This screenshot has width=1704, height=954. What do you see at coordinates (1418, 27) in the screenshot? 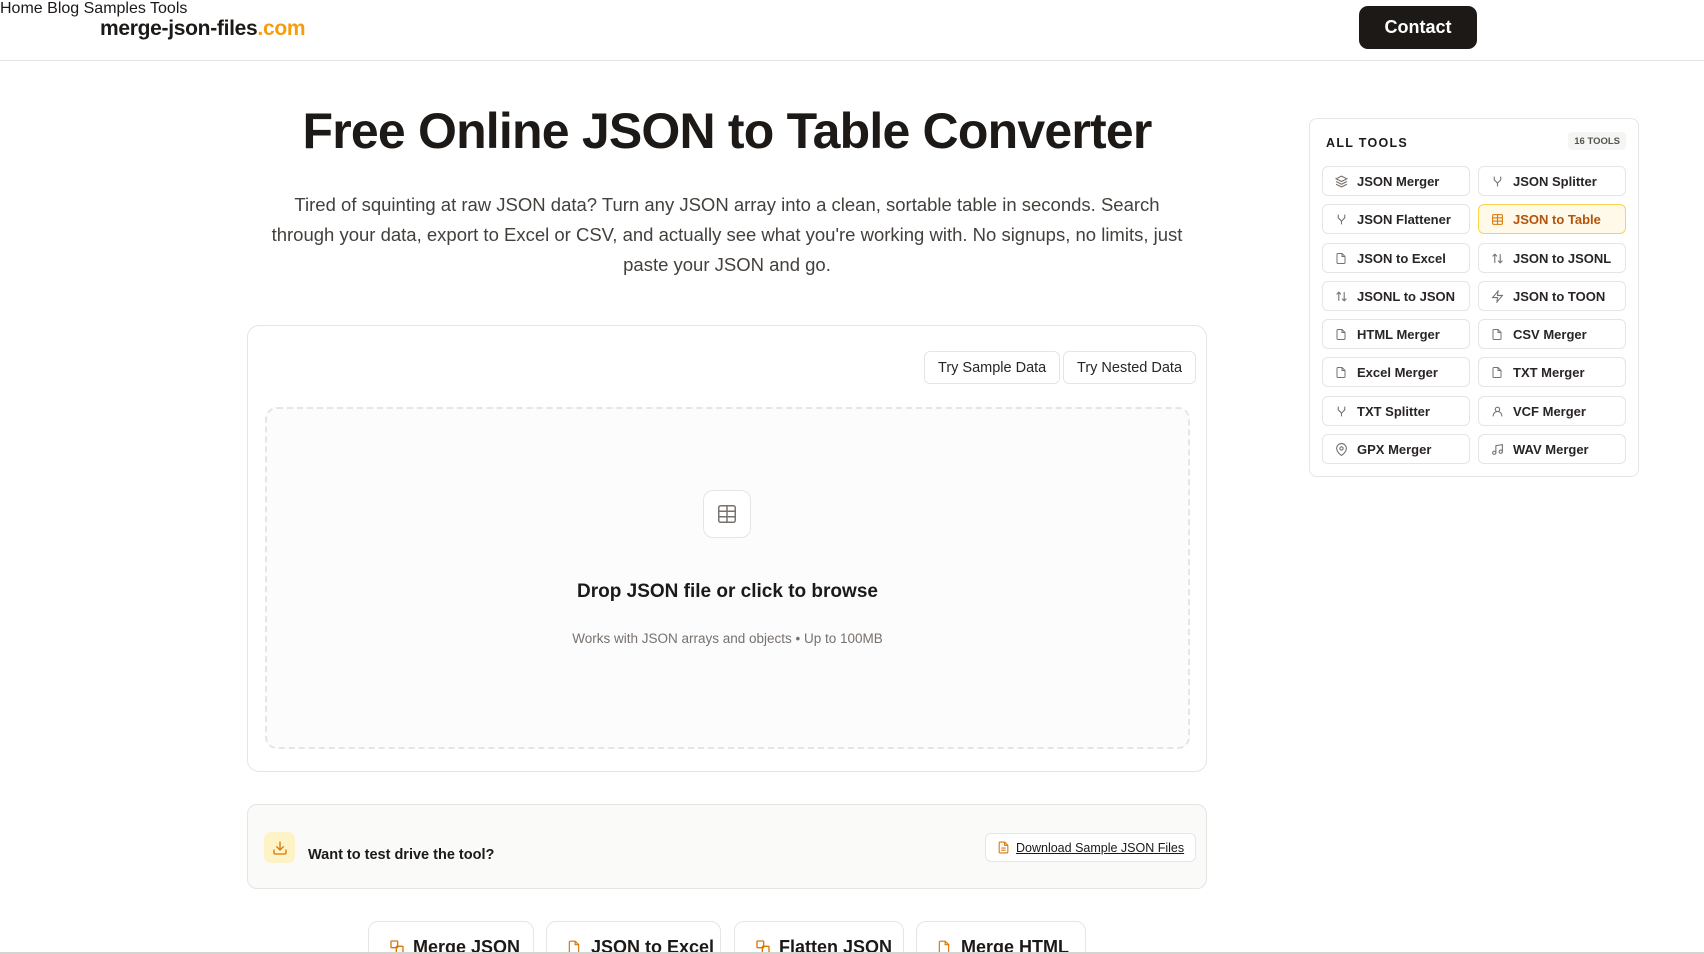
I see `contact-button: Contact` at bounding box center [1418, 27].